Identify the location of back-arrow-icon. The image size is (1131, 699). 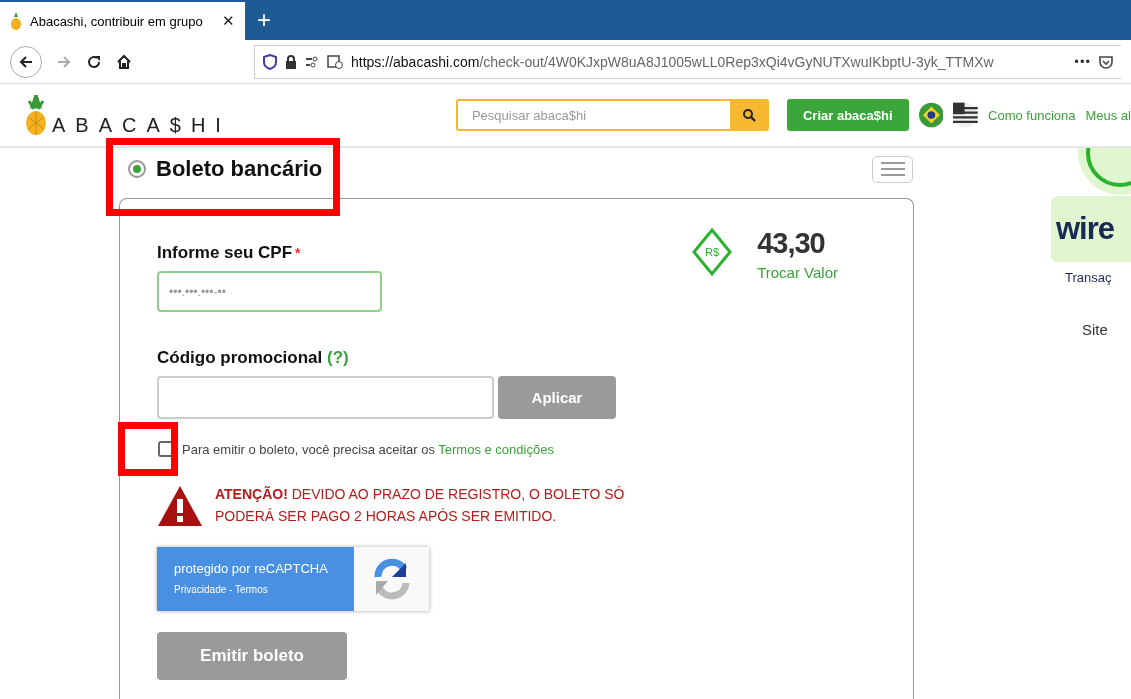
(26, 61).